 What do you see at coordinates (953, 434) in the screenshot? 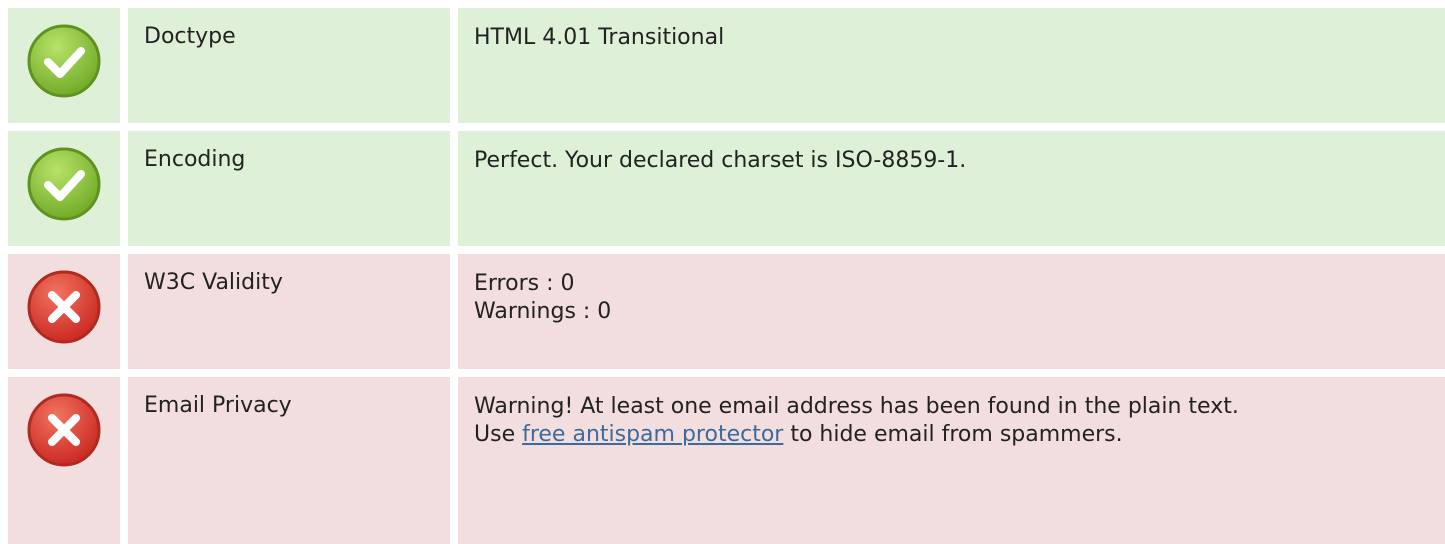
I see `advice-suffix: to hide email from spammers.` at bounding box center [953, 434].